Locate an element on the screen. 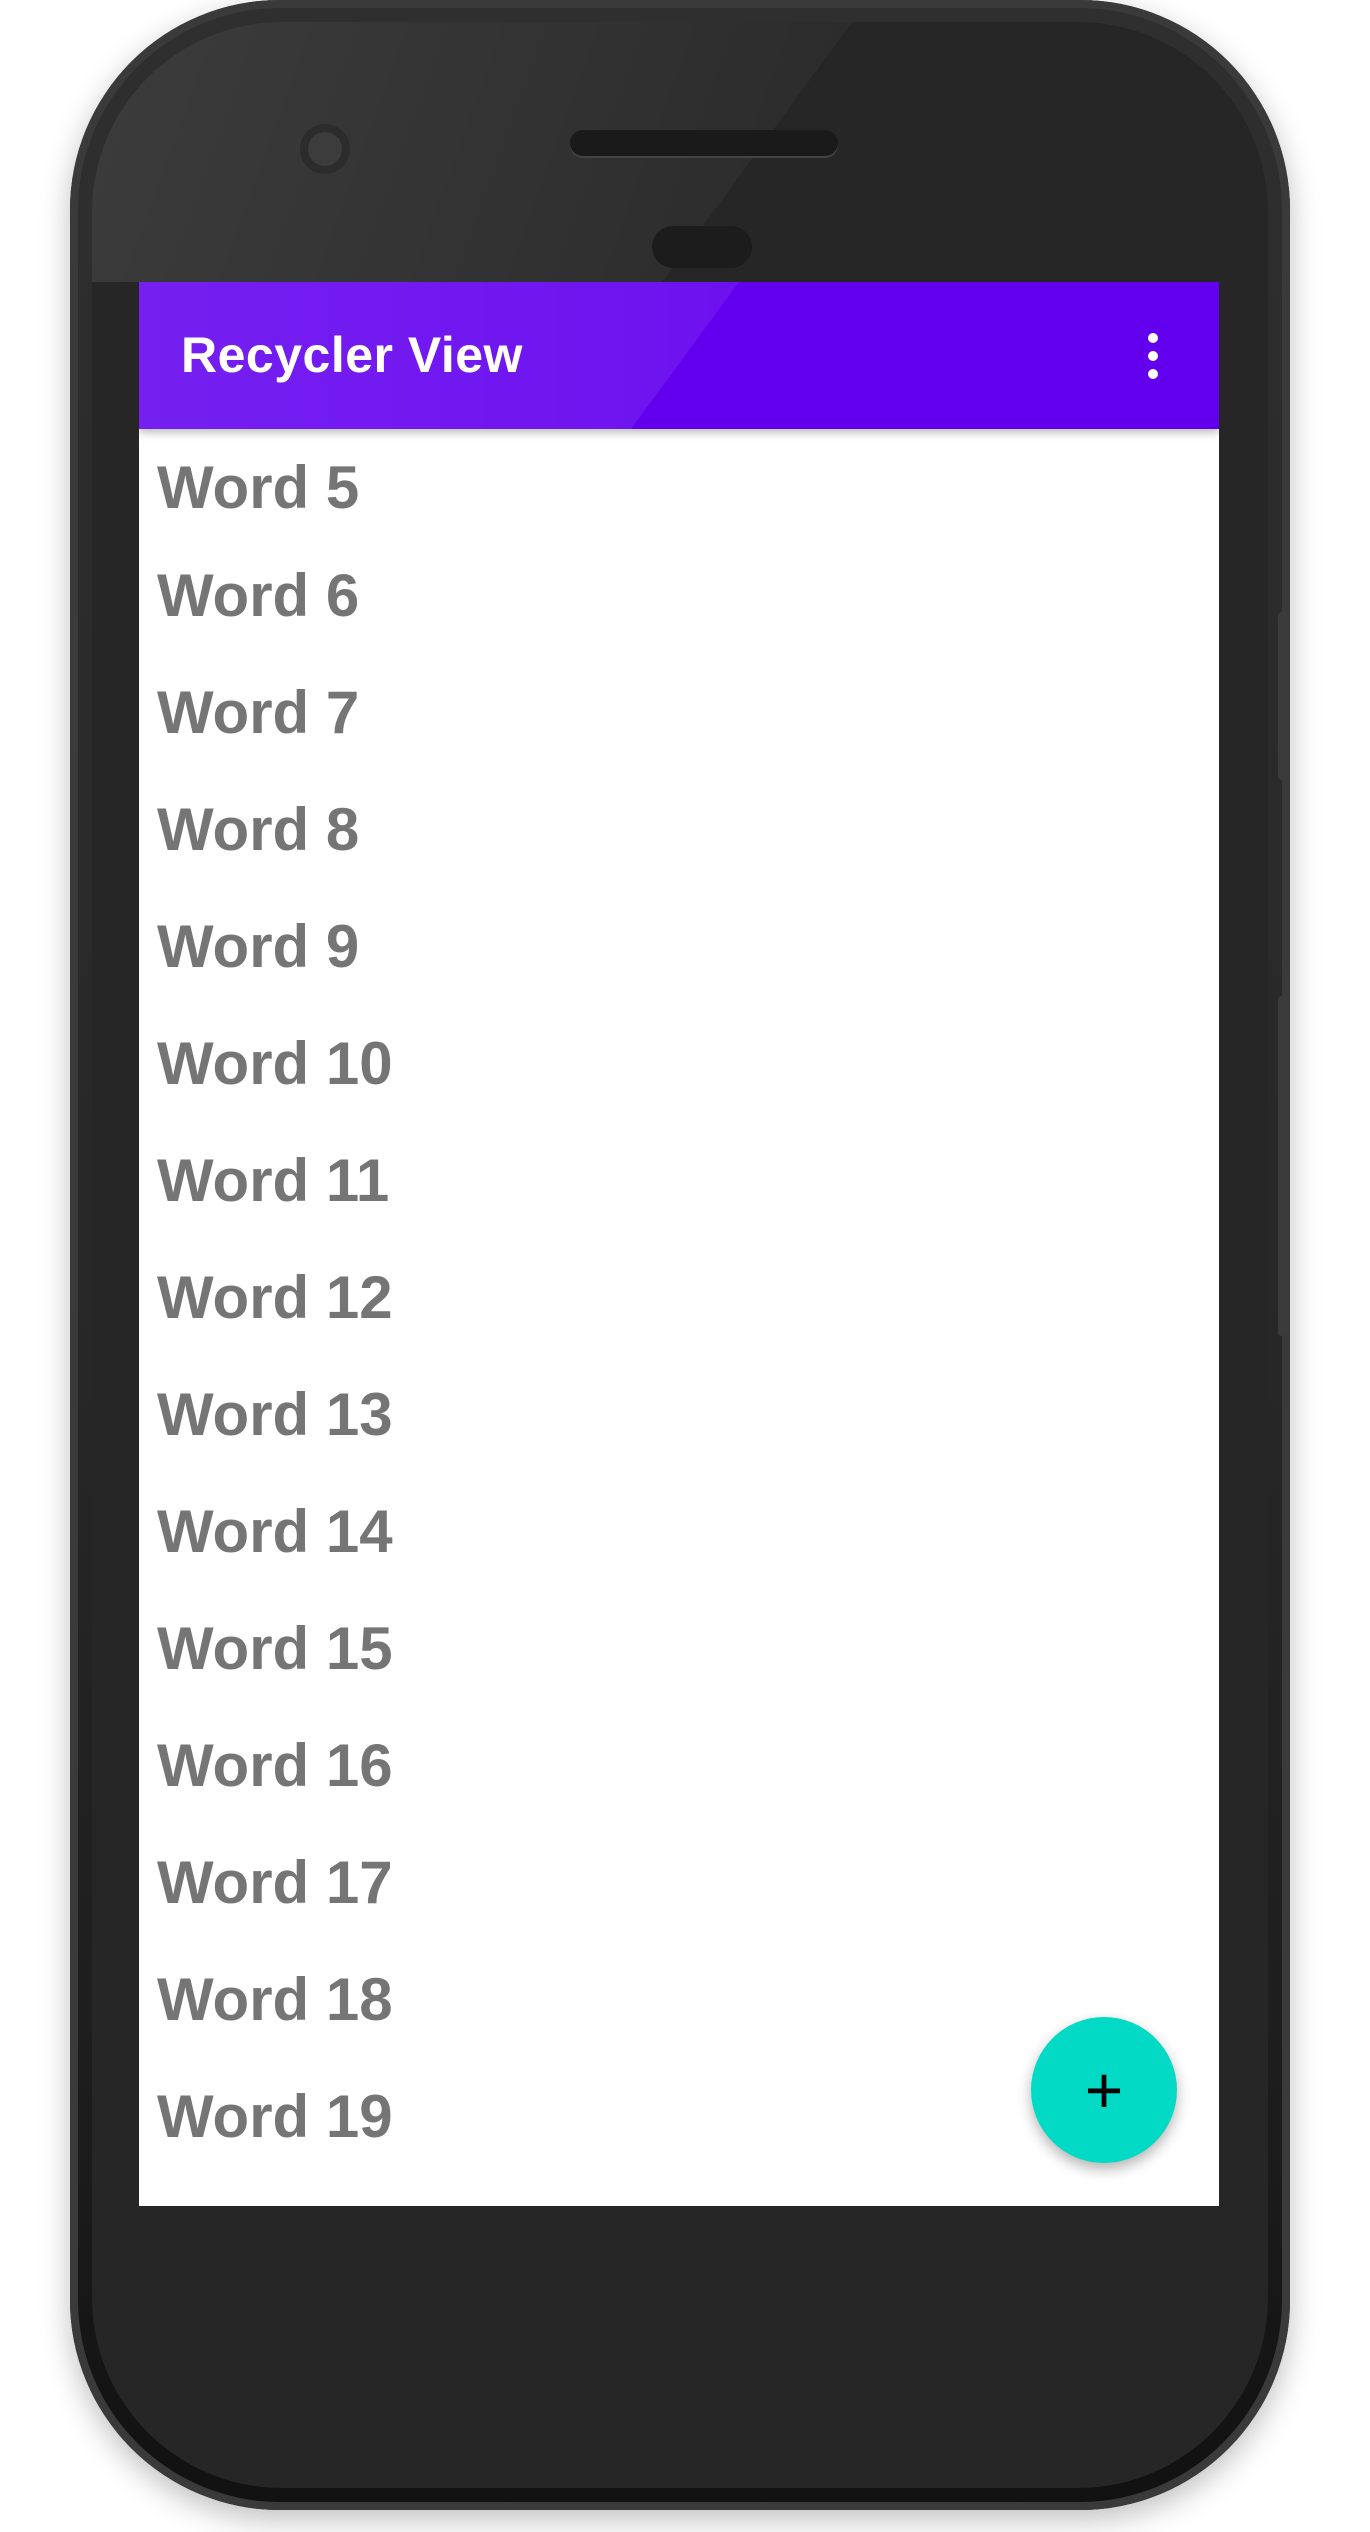  app-bar: Recycler View is located at coordinates (679, 355).